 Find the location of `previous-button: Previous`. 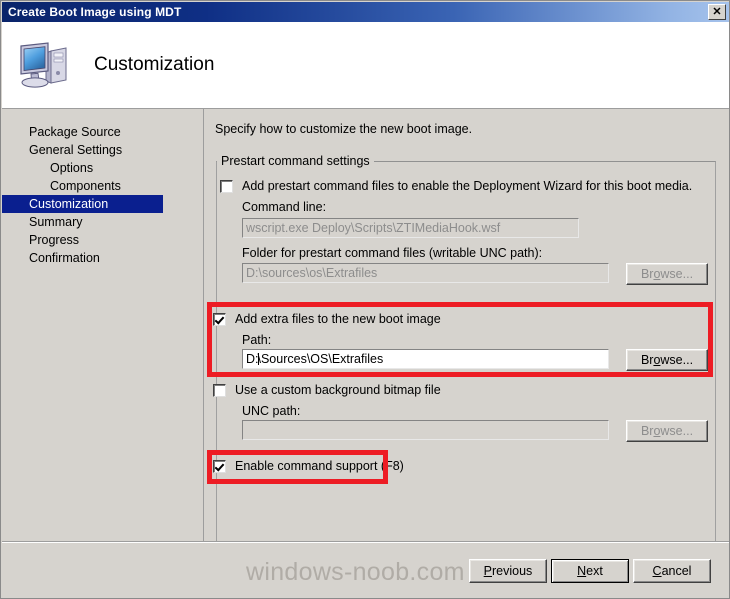

previous-button: Previous is located at coordinates (508, 571).